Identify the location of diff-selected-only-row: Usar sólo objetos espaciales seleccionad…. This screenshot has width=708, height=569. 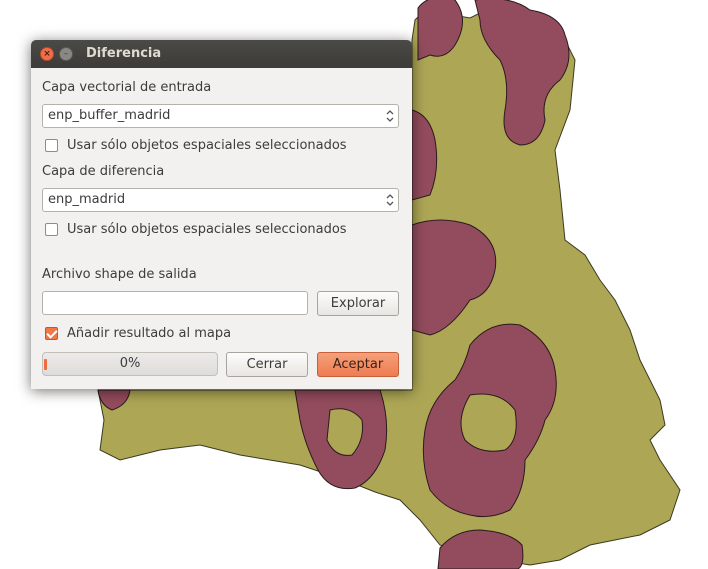
(196, 229).